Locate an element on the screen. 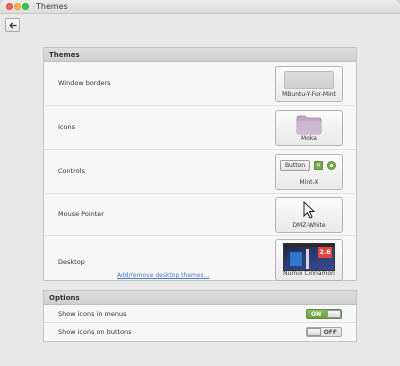  arrow-left-icon is located at coordinates (12, 25).